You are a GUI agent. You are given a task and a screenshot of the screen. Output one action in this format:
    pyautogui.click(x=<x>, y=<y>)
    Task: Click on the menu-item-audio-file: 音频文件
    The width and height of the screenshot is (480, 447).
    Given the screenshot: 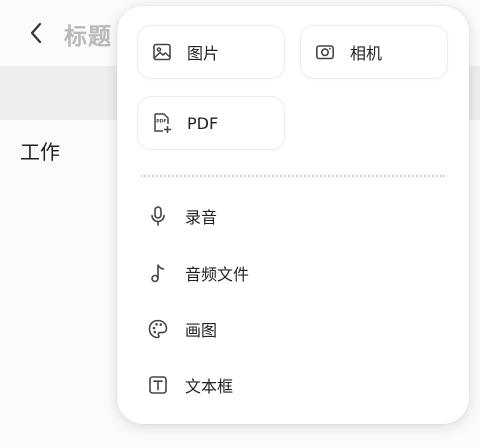 What is the action you would take?
    pyautogui.click(x=298, y=273)
    